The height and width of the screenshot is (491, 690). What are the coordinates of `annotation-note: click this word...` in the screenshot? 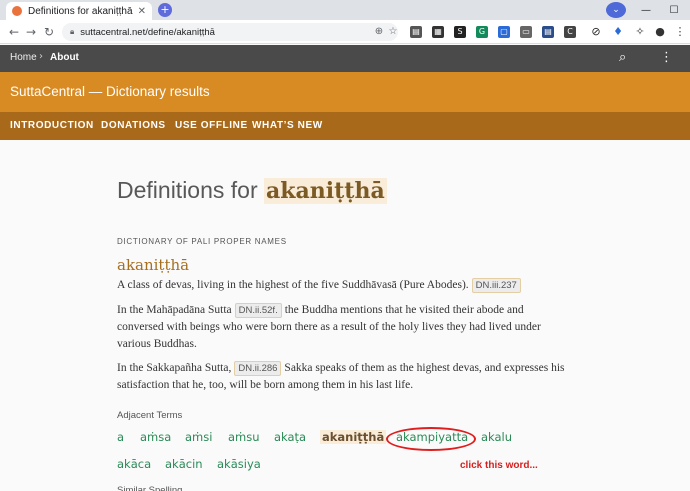 It's located at (499, 465).